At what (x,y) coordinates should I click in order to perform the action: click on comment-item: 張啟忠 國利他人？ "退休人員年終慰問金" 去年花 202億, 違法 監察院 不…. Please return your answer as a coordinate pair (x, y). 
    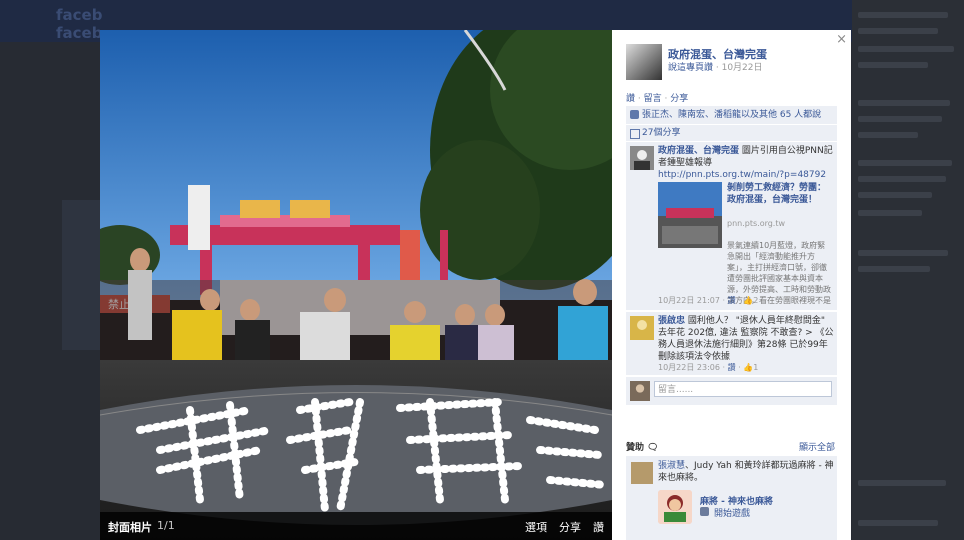
    Looking at the image, I should click on (731, 343).